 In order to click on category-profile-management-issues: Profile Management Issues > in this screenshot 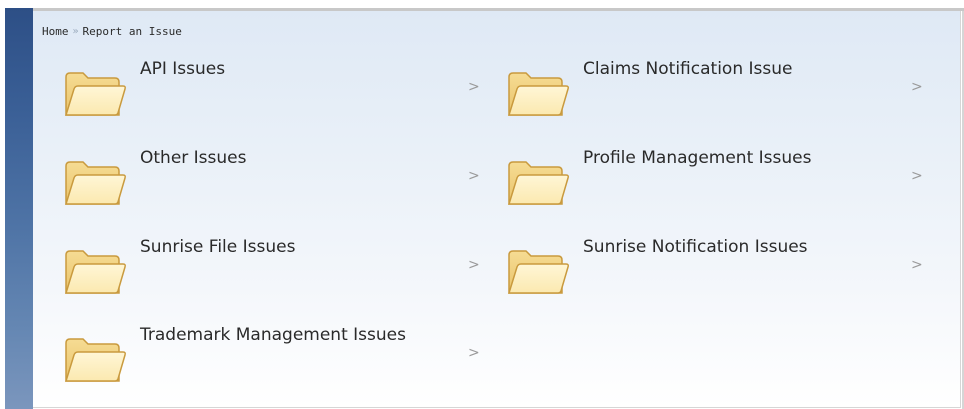, I will do `click(721, 183)`.